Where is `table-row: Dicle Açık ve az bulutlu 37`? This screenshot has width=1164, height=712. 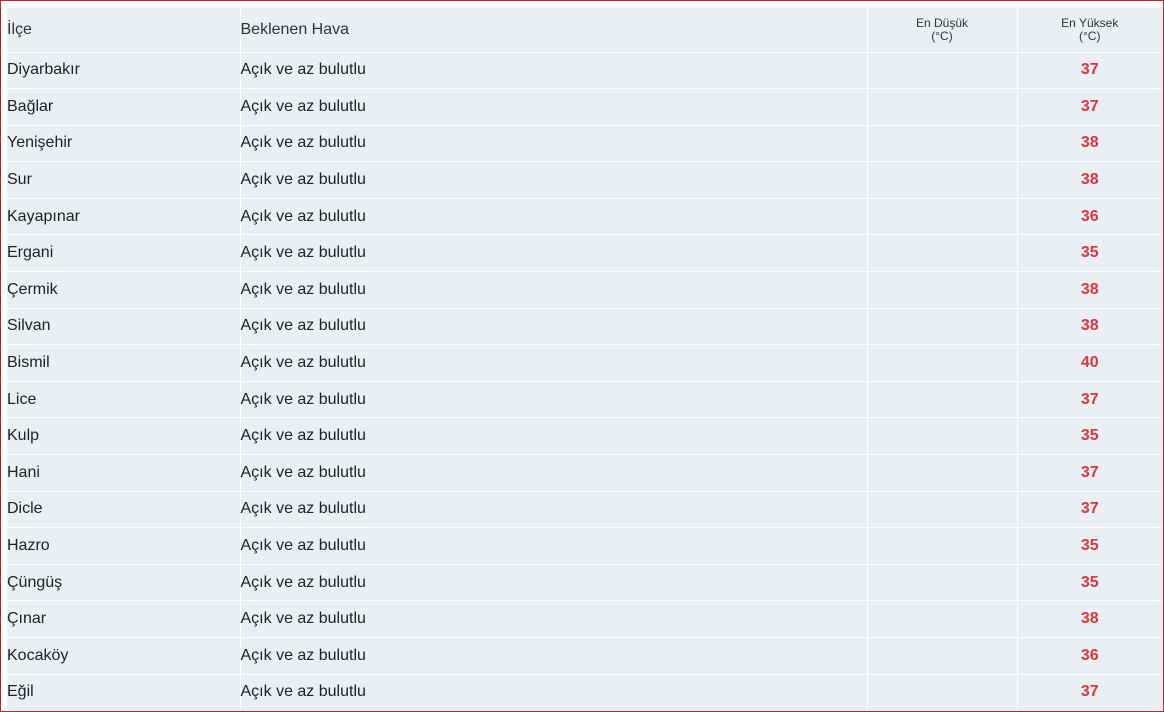 table-row: Dicle Açık ve az bulutlu 37 is located at coordinates (584, 510).